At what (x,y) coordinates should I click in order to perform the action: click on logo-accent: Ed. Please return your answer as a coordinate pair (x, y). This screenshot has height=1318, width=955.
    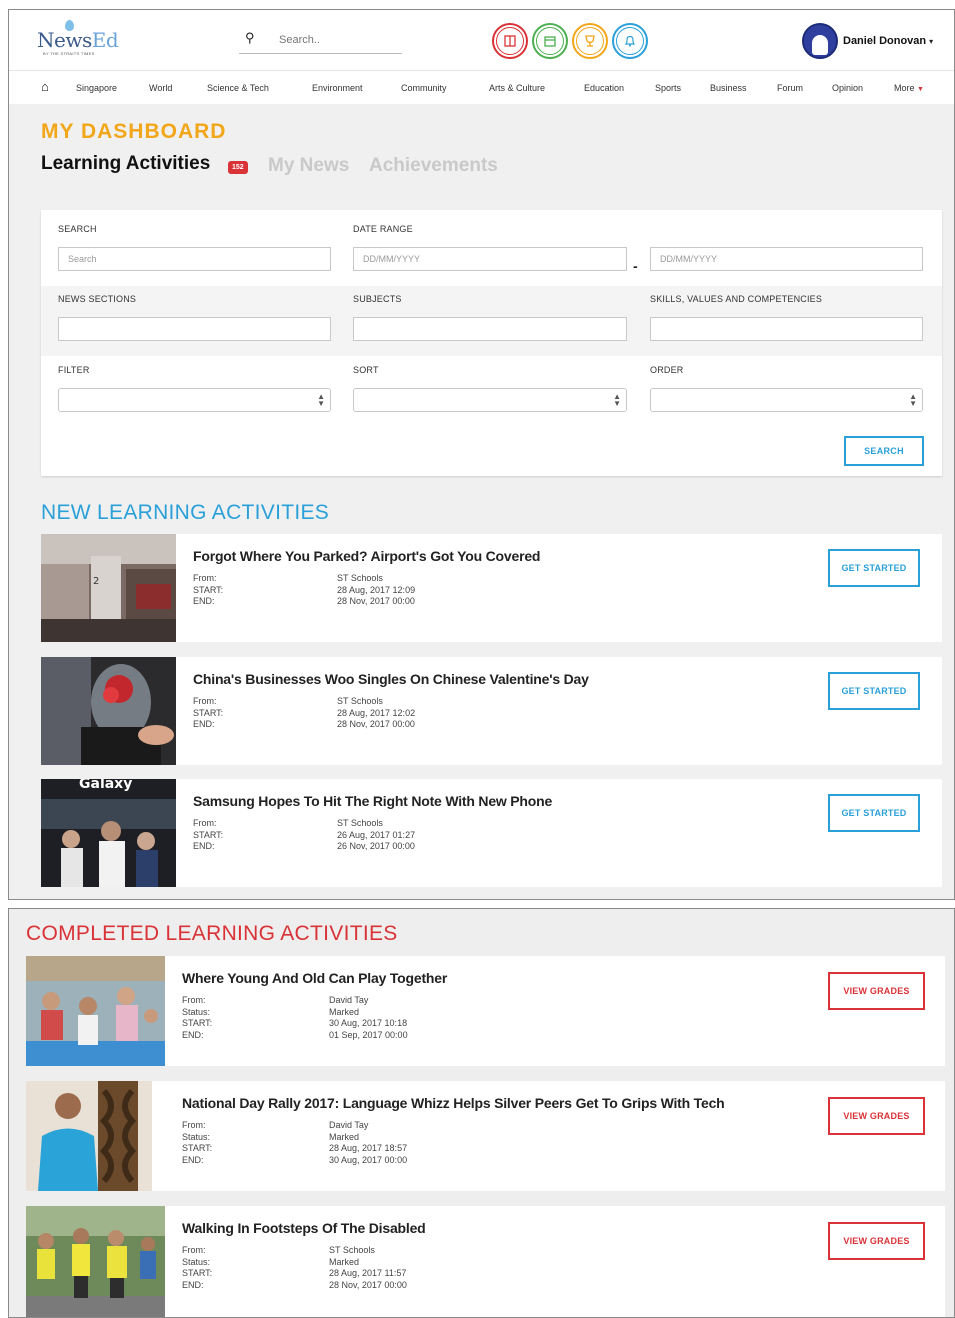
    Looking at the image, I should click on (105, 40).